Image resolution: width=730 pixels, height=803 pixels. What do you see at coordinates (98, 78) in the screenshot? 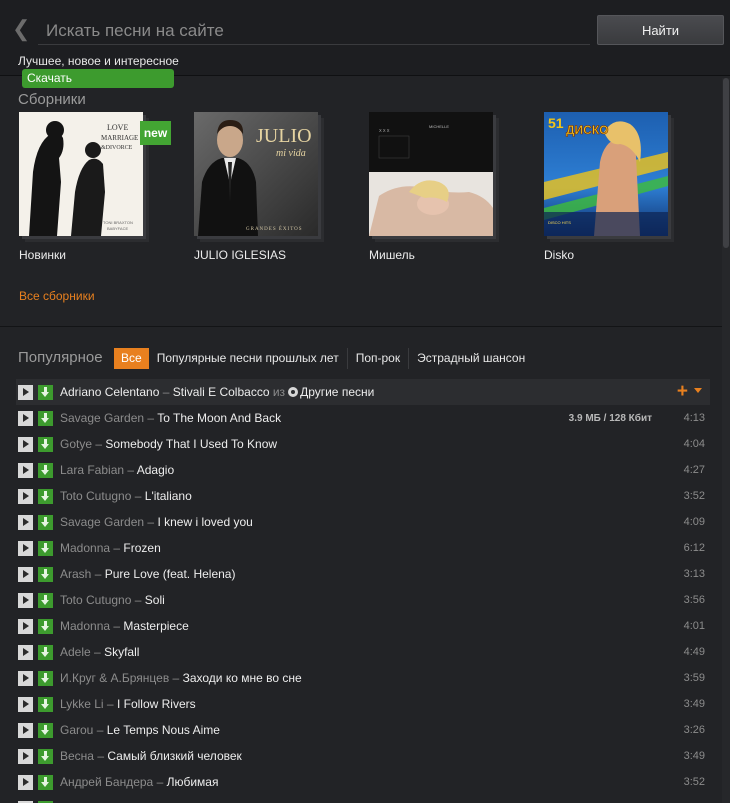
I see `download-tooltip: Скачать` at bounding box center [98, 78].